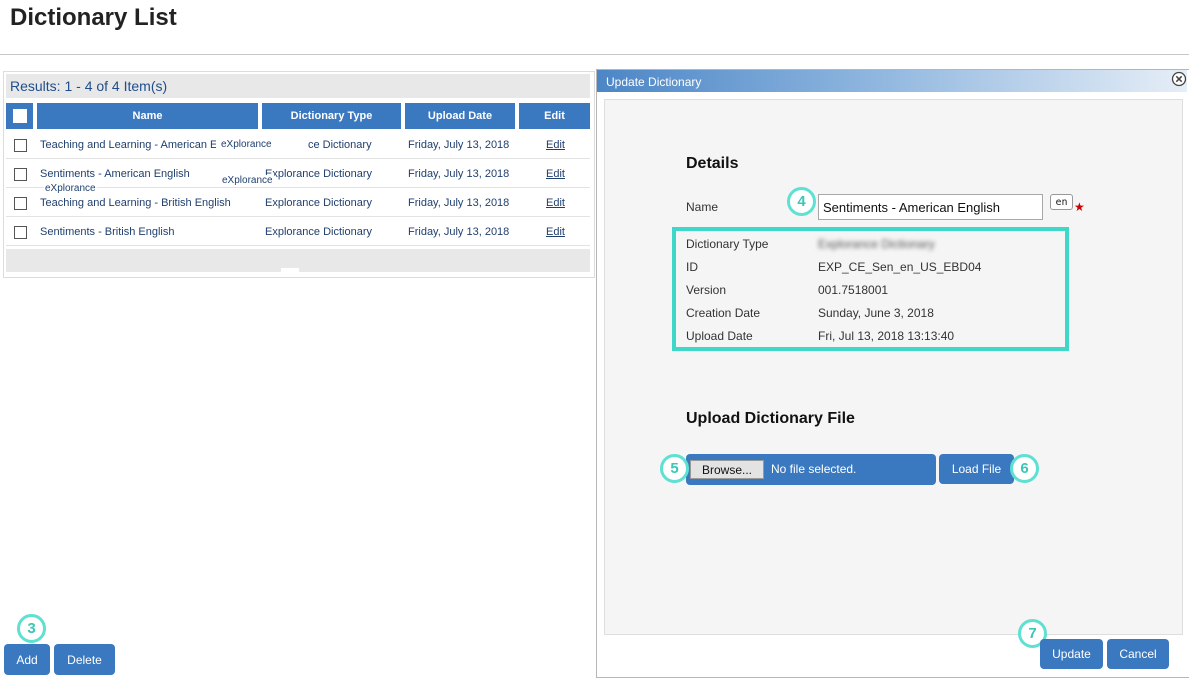 This screenshot has height=687, width=1189. Describe the element at coordinates (1061, 202) in the screenshot. I see `language-badge: en` at that location.